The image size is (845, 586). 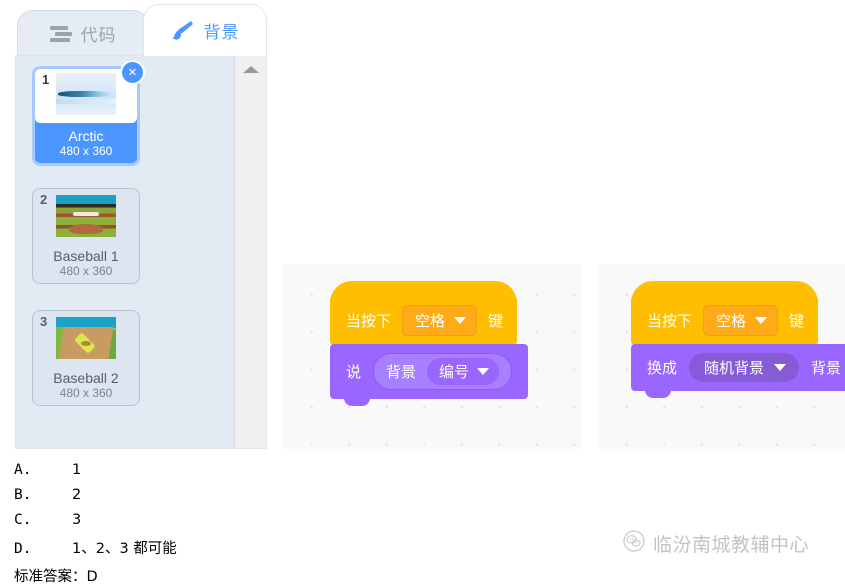 I want to click on answer-option-c: C. 3, so click(x=224, y=524).